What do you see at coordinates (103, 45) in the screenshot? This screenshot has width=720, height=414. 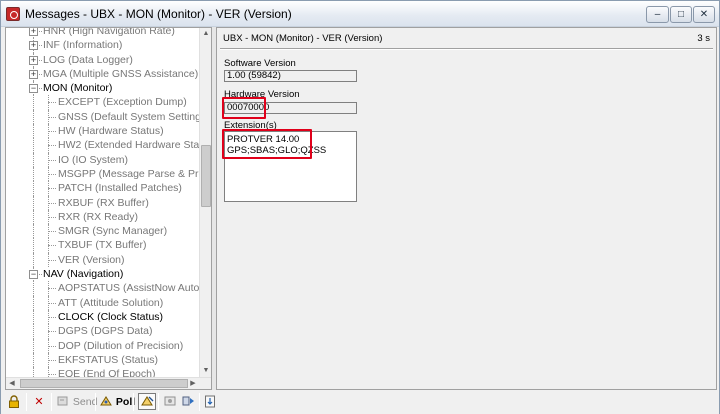 I see `tree-group: + INF (Information)` at bounding box center [103, 45].